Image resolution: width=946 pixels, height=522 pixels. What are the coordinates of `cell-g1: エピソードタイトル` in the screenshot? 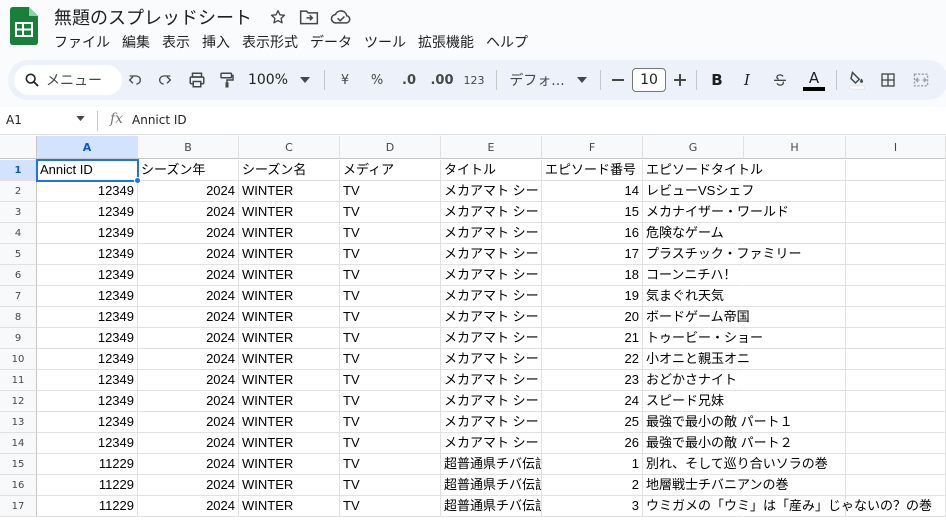 It's located at (703, 170).